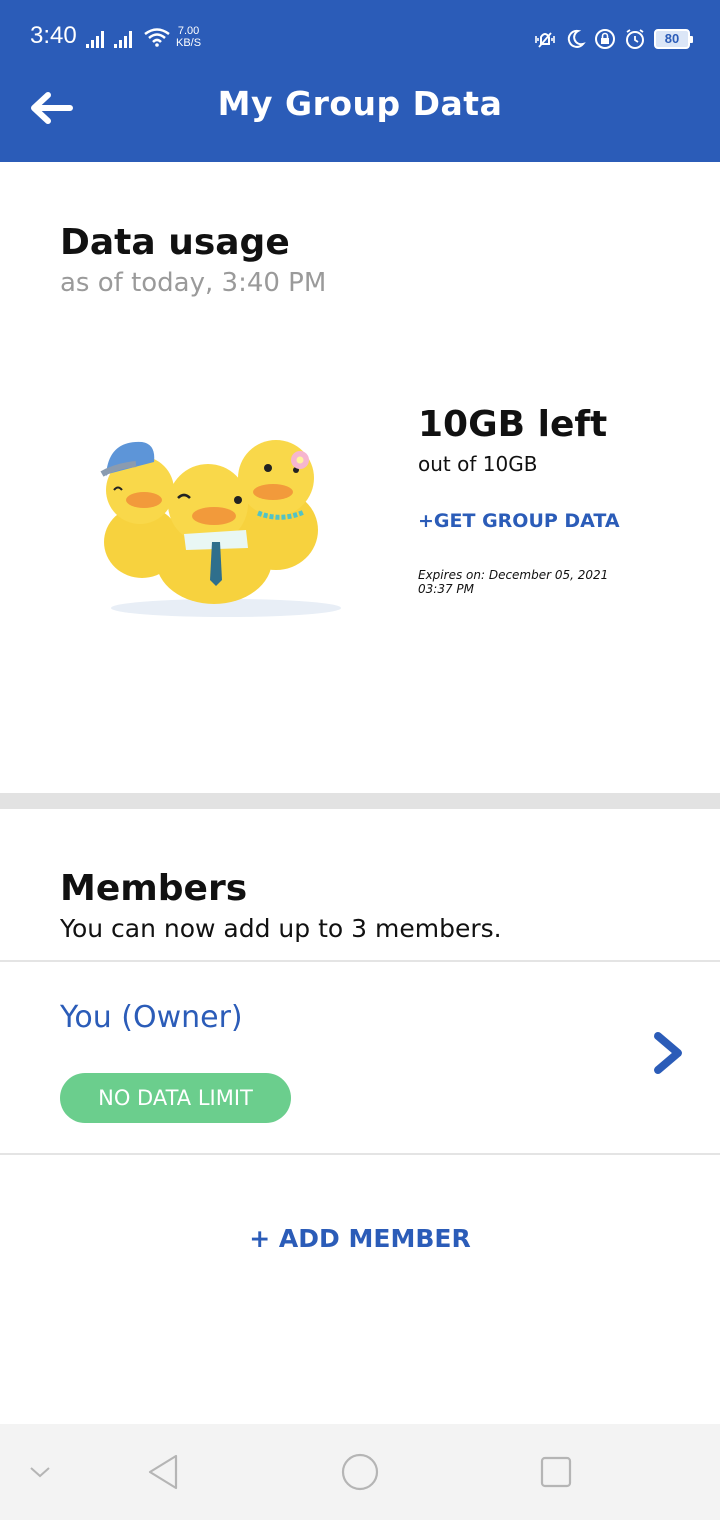  Describe the element at coordinates (556, 1472) in the screenshot. I see `nav-recents-icon` at that location.